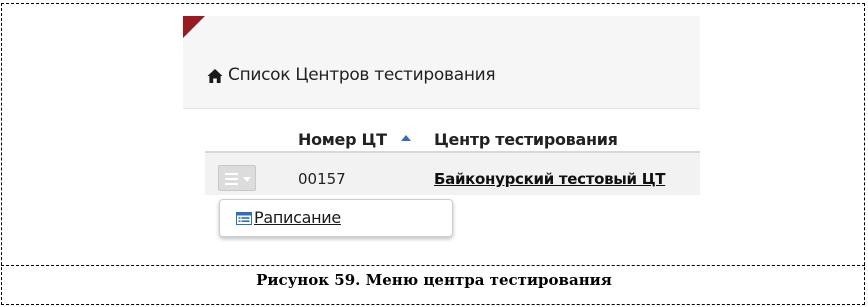 Image resolution: width=868 pixels, height=307 pixels. What do you see at coordinates (433, 265) in the screenshot?
I see `caption-divider` at bounding box center [433, 265].